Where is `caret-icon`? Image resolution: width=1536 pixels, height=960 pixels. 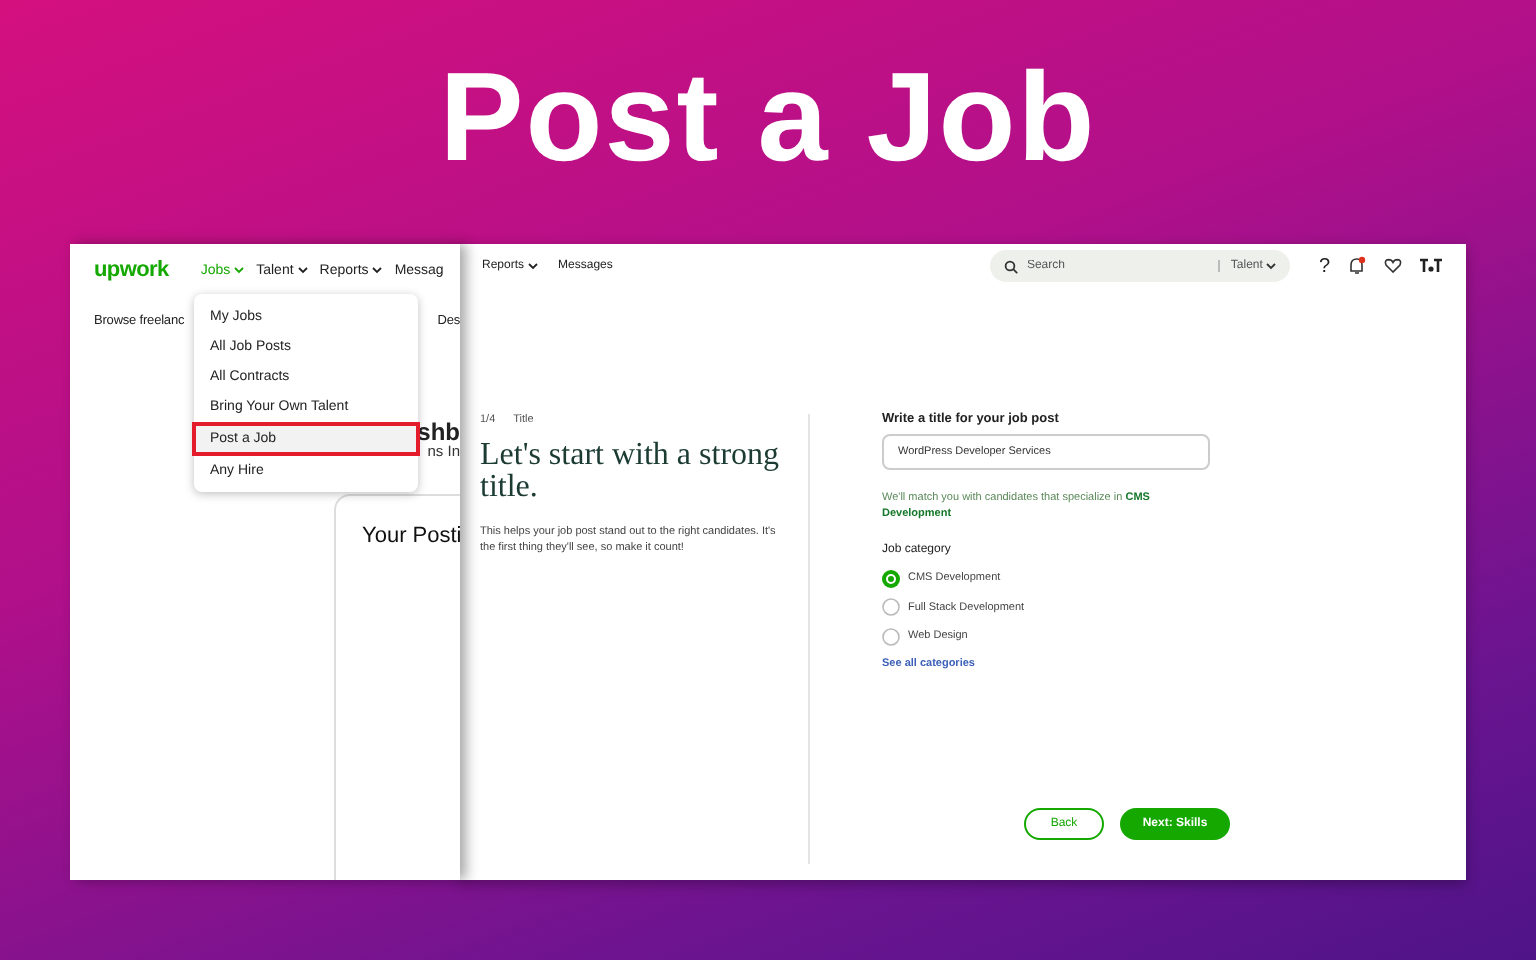 caret-icon is located at coordinates (1271, 266).